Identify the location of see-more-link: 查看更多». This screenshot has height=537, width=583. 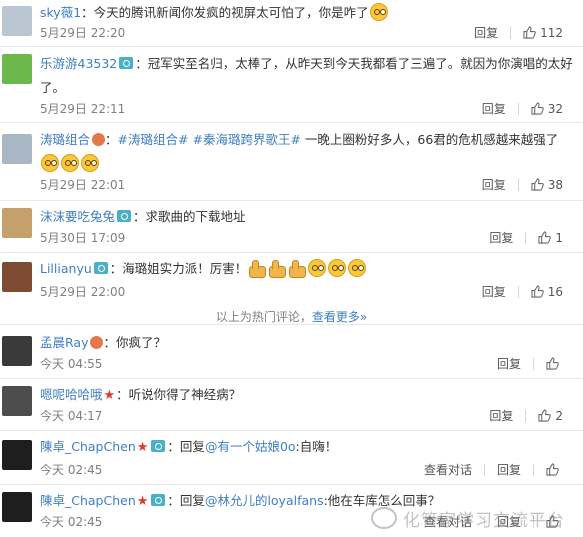
(339, 317).